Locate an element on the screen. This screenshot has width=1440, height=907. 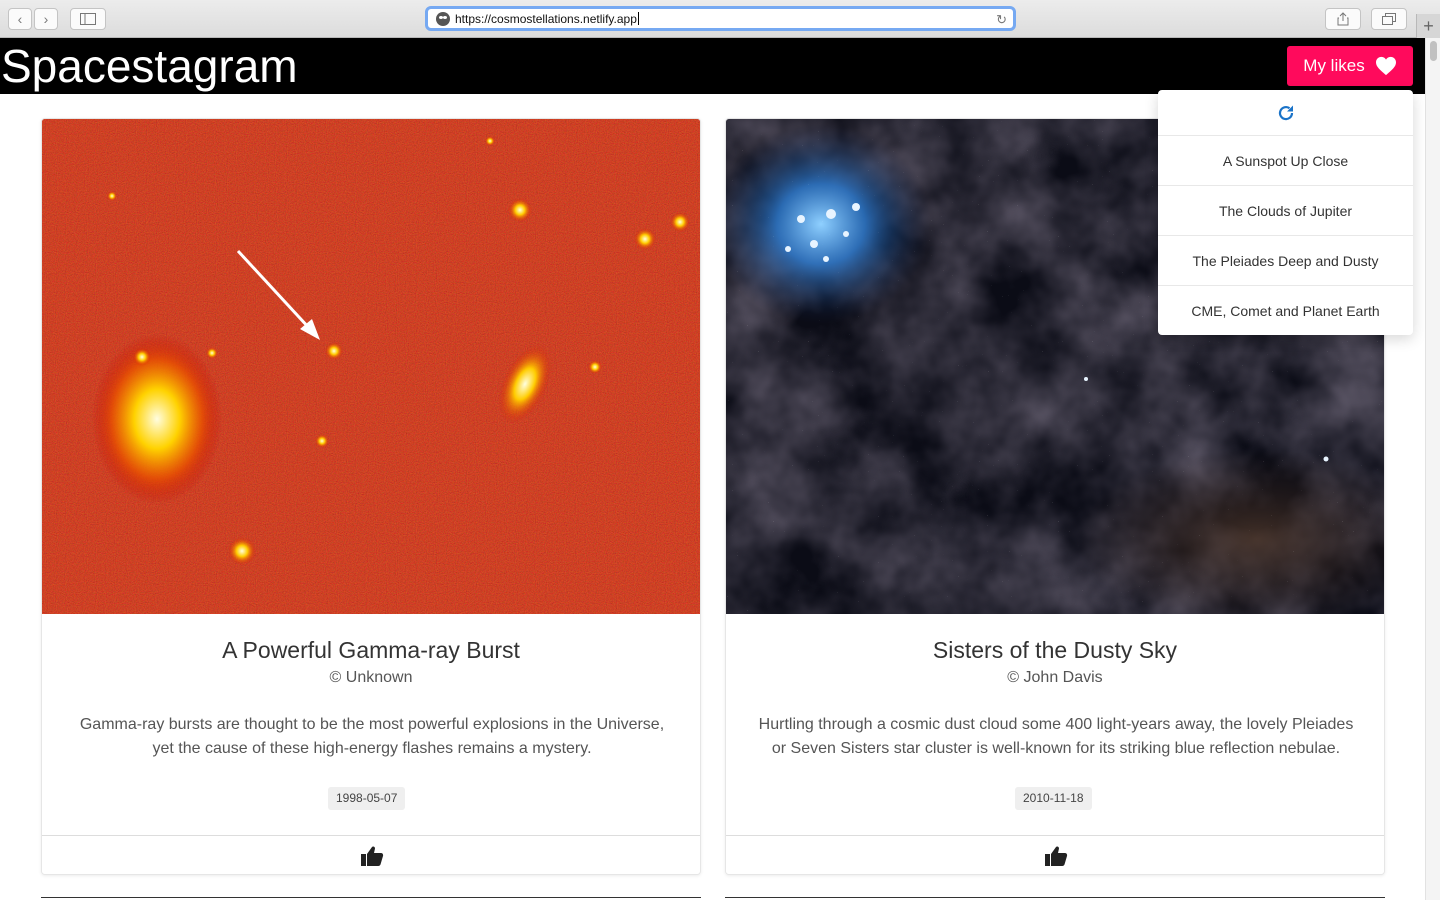
heart-icon is located at coordinates (1385, 66).